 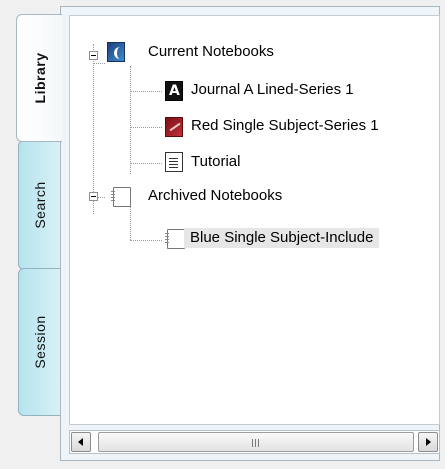 I want to click on tab-search-label: Search, so click(x=40, y=205).